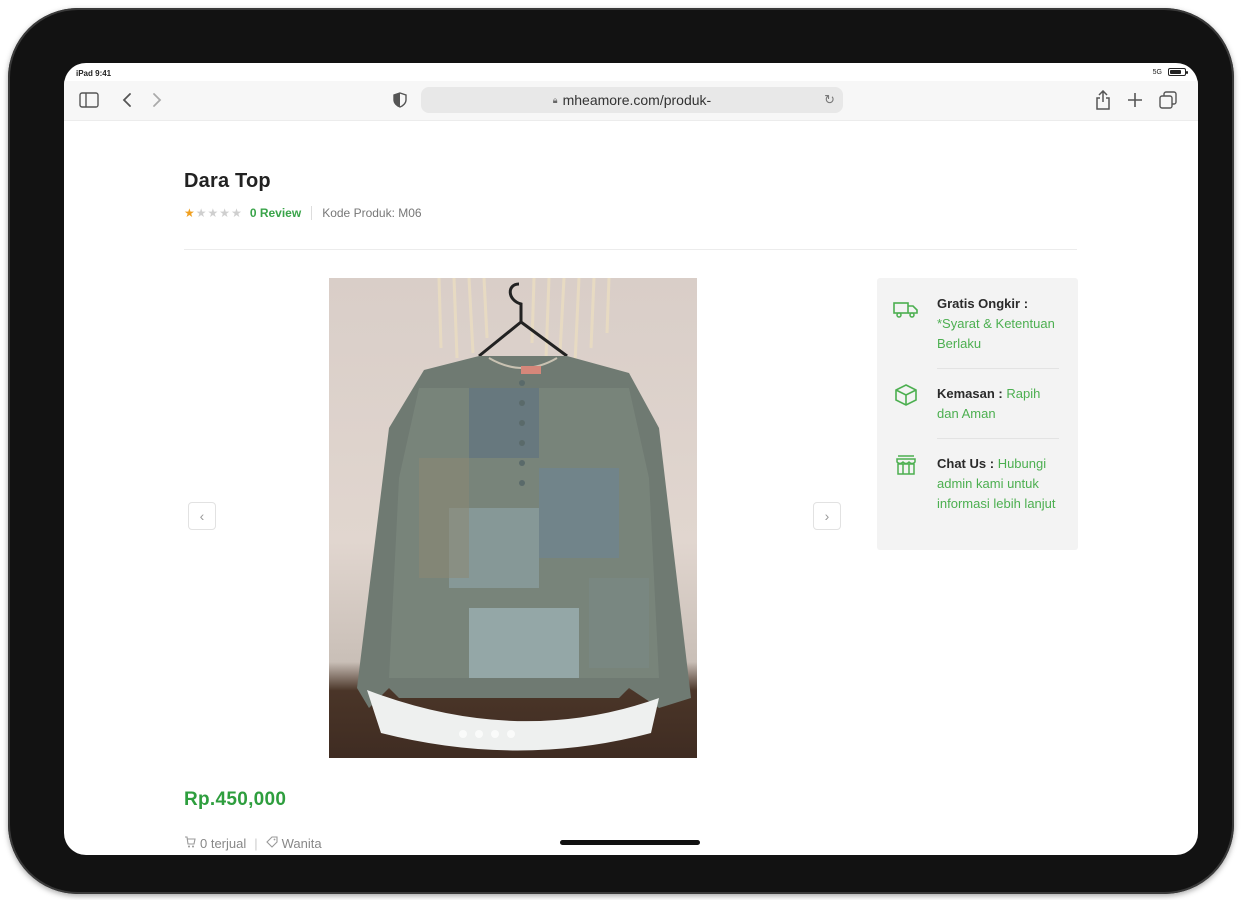 The width and height of the screenshot is (1242, 900). I want to click on product-illustration, so click(524, 514).